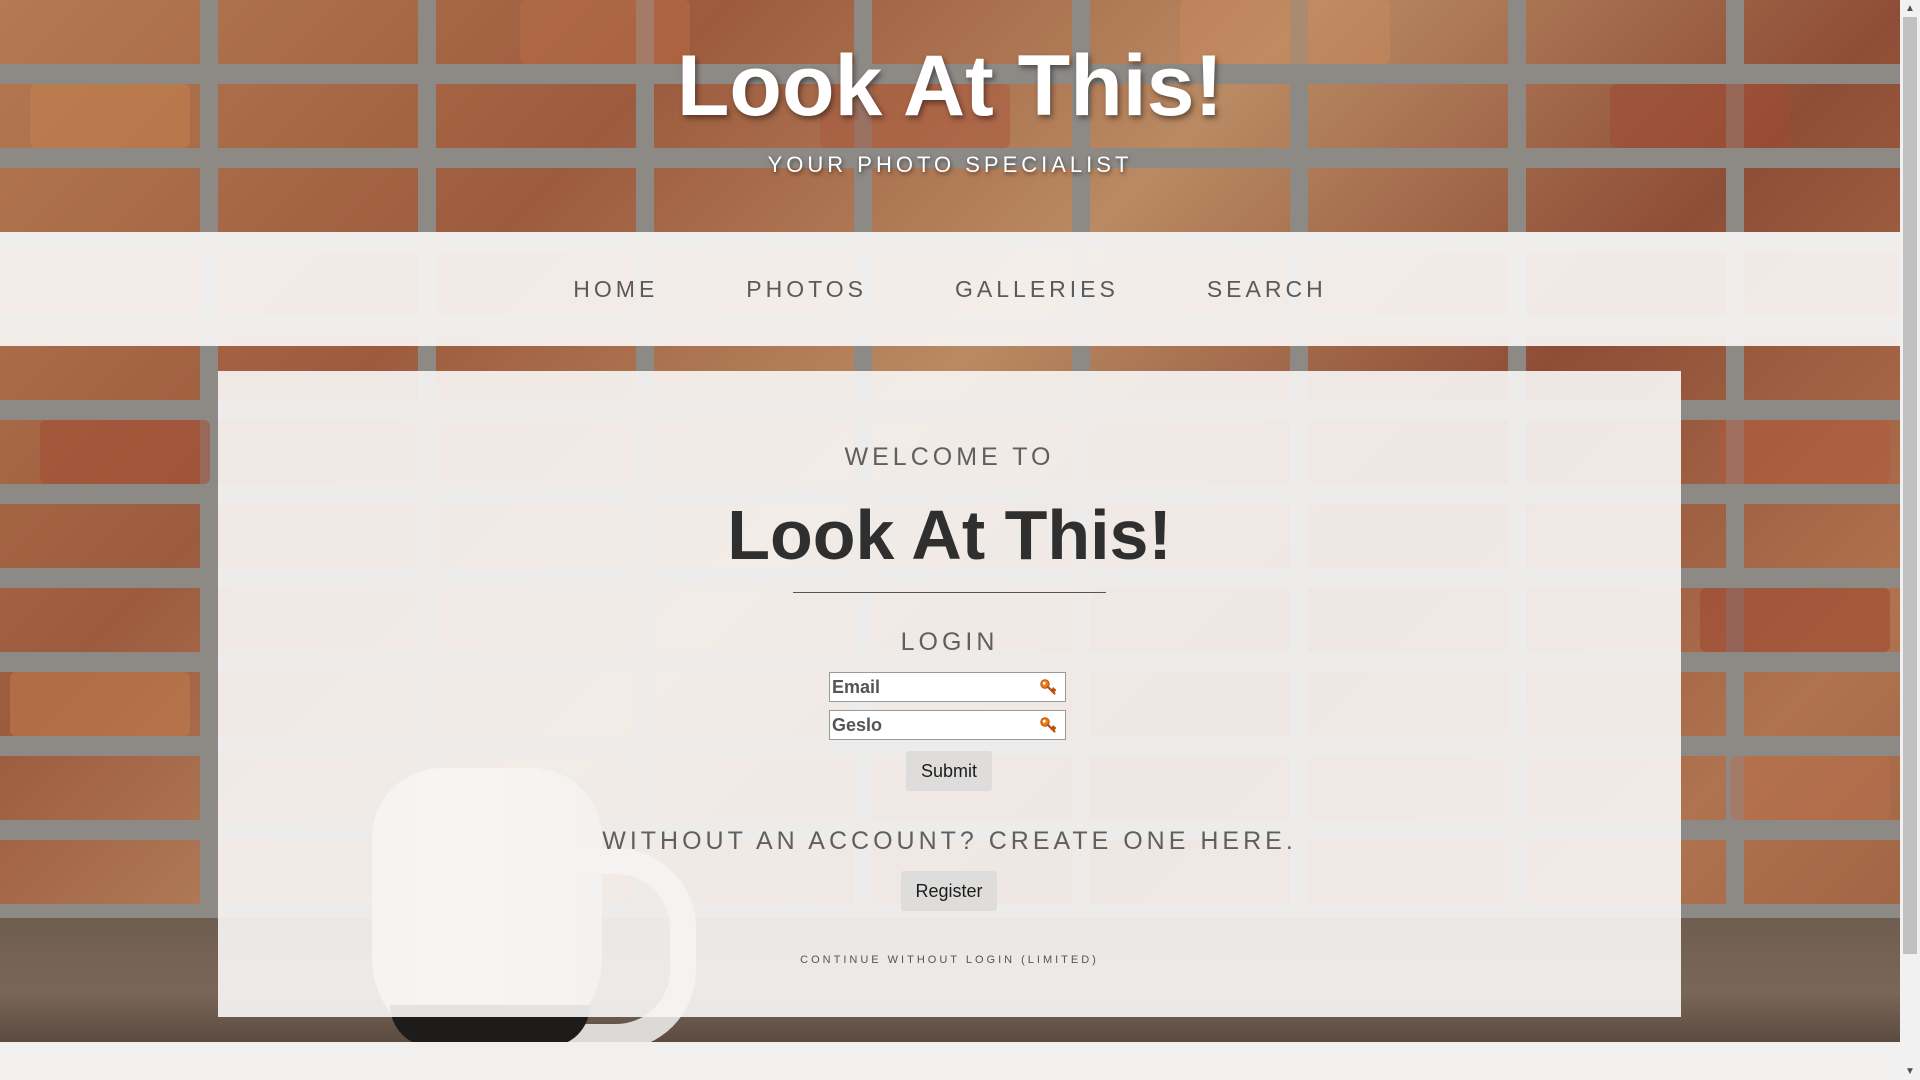 The width and height of the screenshot is (1920, 1080). I want to click on create-account-text: WITHOUT AN ACCOUNT? CREATE ONE HERE., so click(949, 841).